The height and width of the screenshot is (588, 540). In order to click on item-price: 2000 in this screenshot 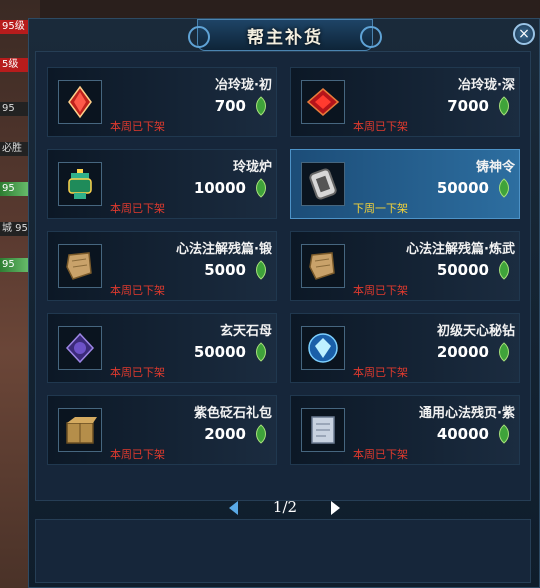, I will do `click(225, 434)`.